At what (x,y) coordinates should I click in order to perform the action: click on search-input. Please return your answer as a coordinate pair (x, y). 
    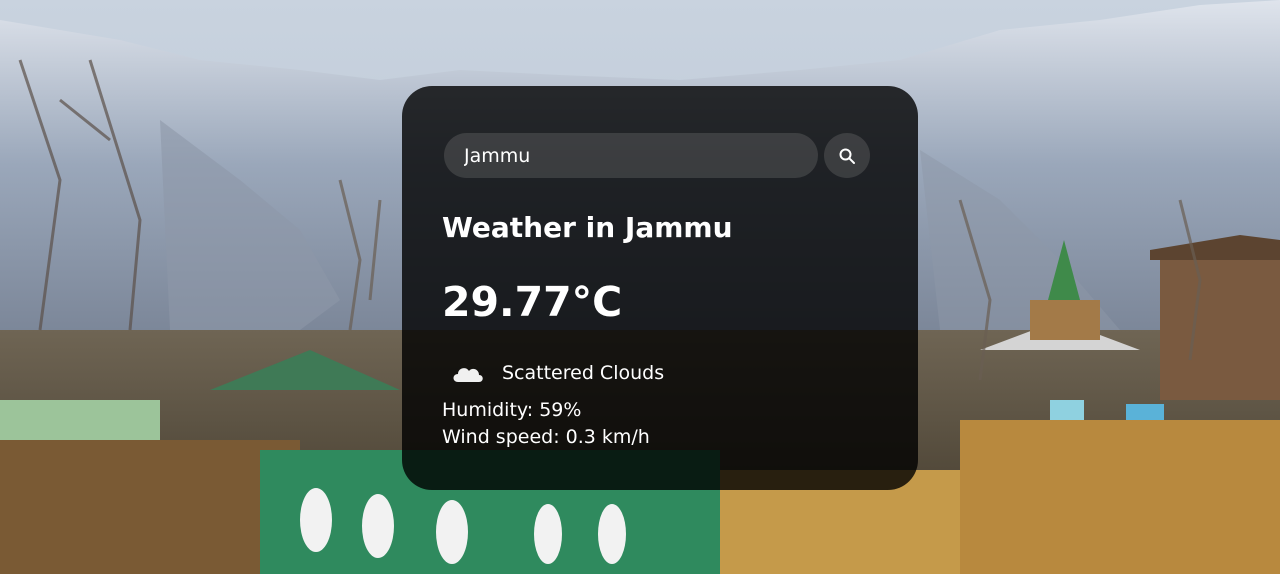
    Looking at the image, I should click on (631, 155).